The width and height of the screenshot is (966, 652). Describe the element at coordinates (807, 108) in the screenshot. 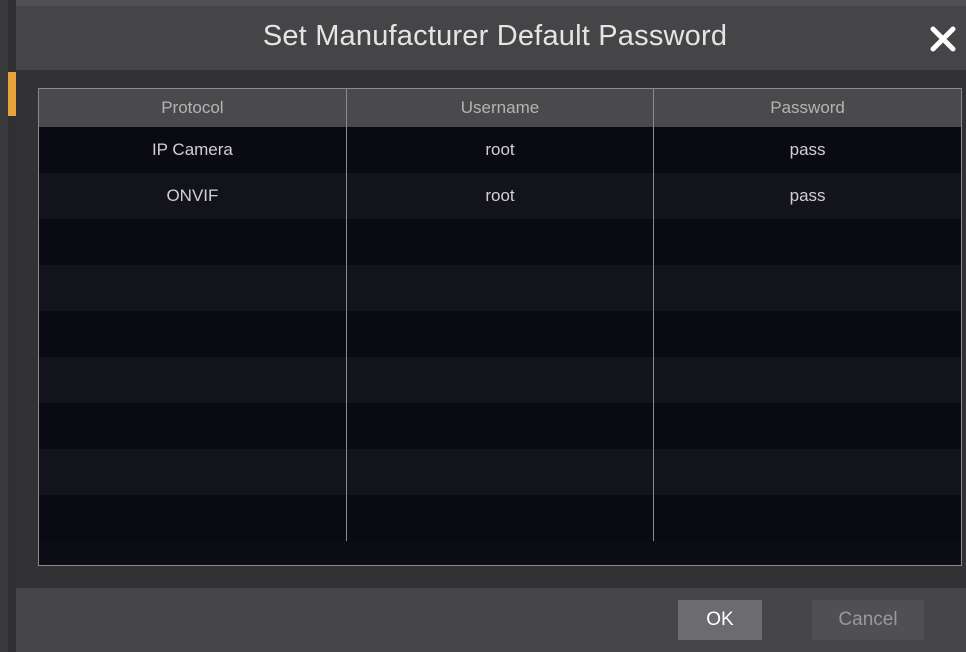

I see `column-header-password: Password` at that location.